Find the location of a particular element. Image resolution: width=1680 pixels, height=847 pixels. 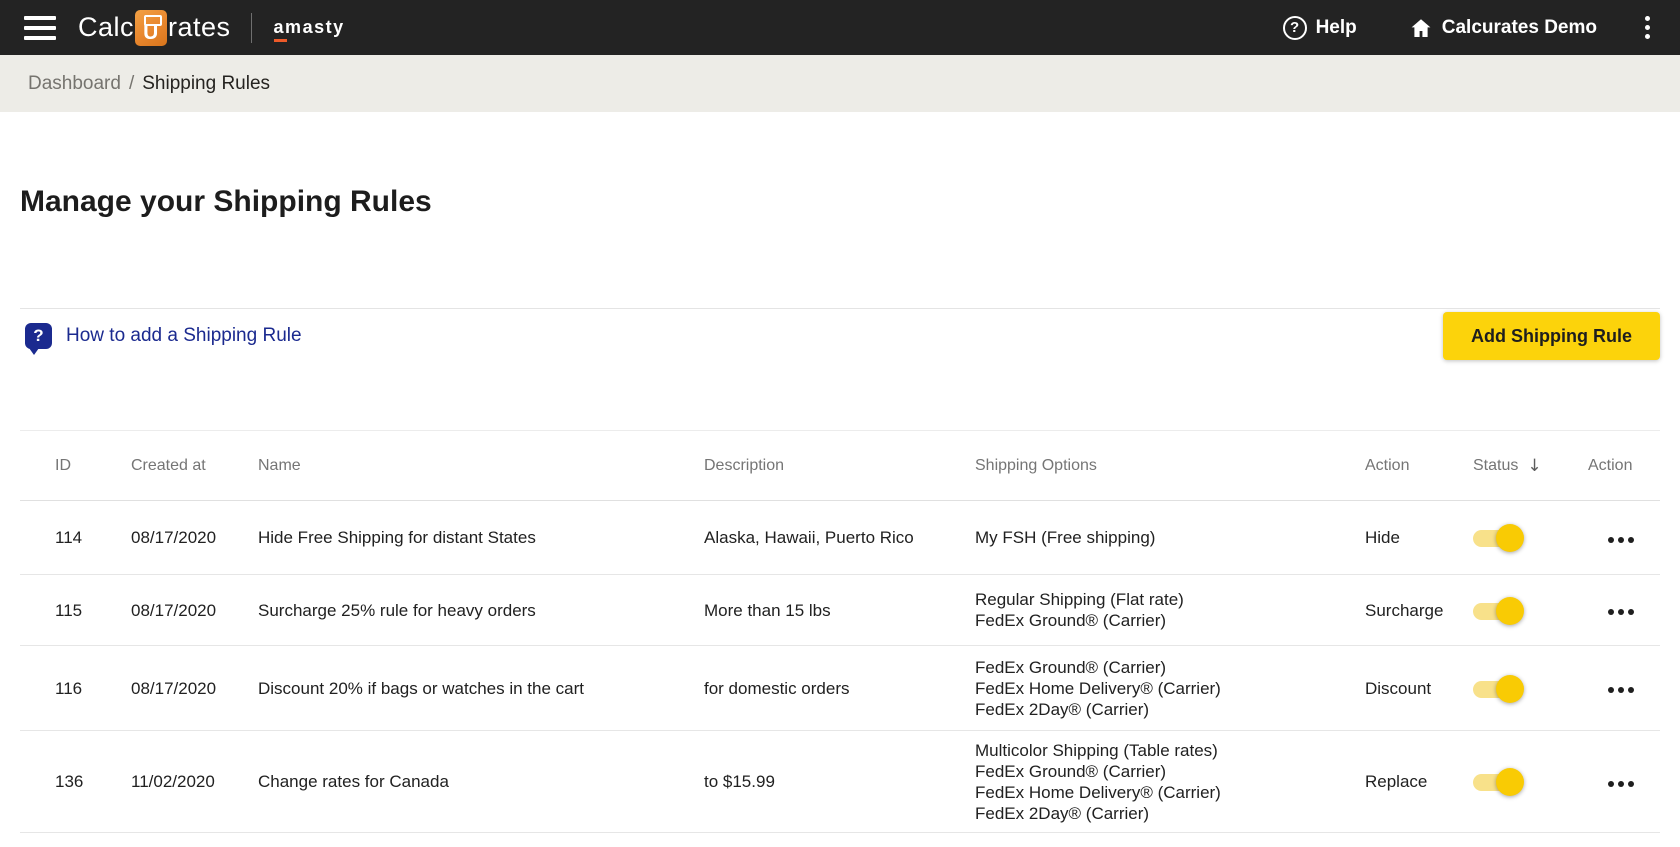

cell-description: Alaska, Hawaii, Puerto Rico is located at coordinates (839, 537).